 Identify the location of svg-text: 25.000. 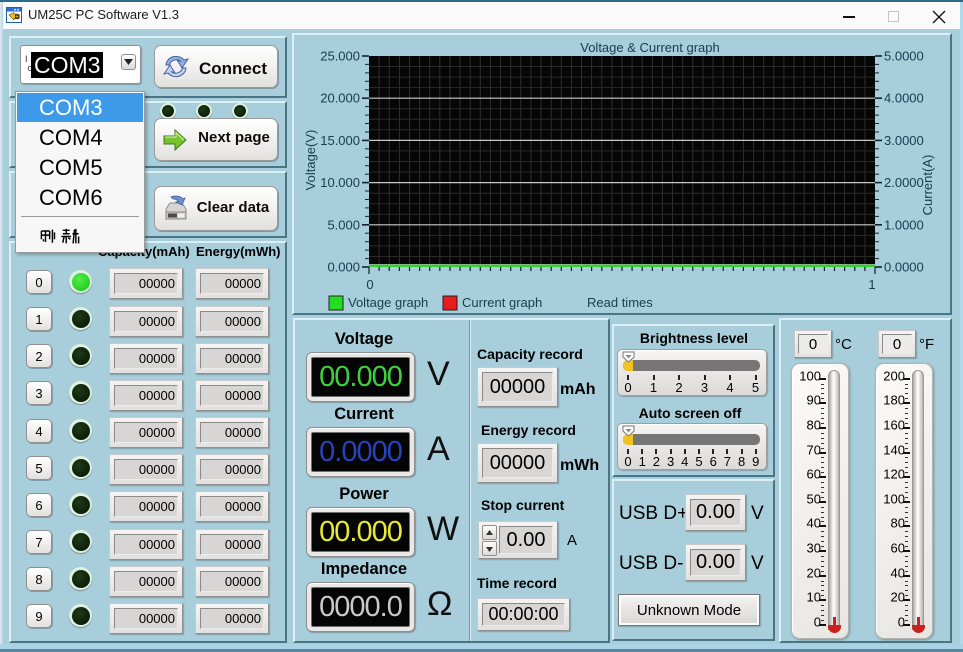
(340, 56).